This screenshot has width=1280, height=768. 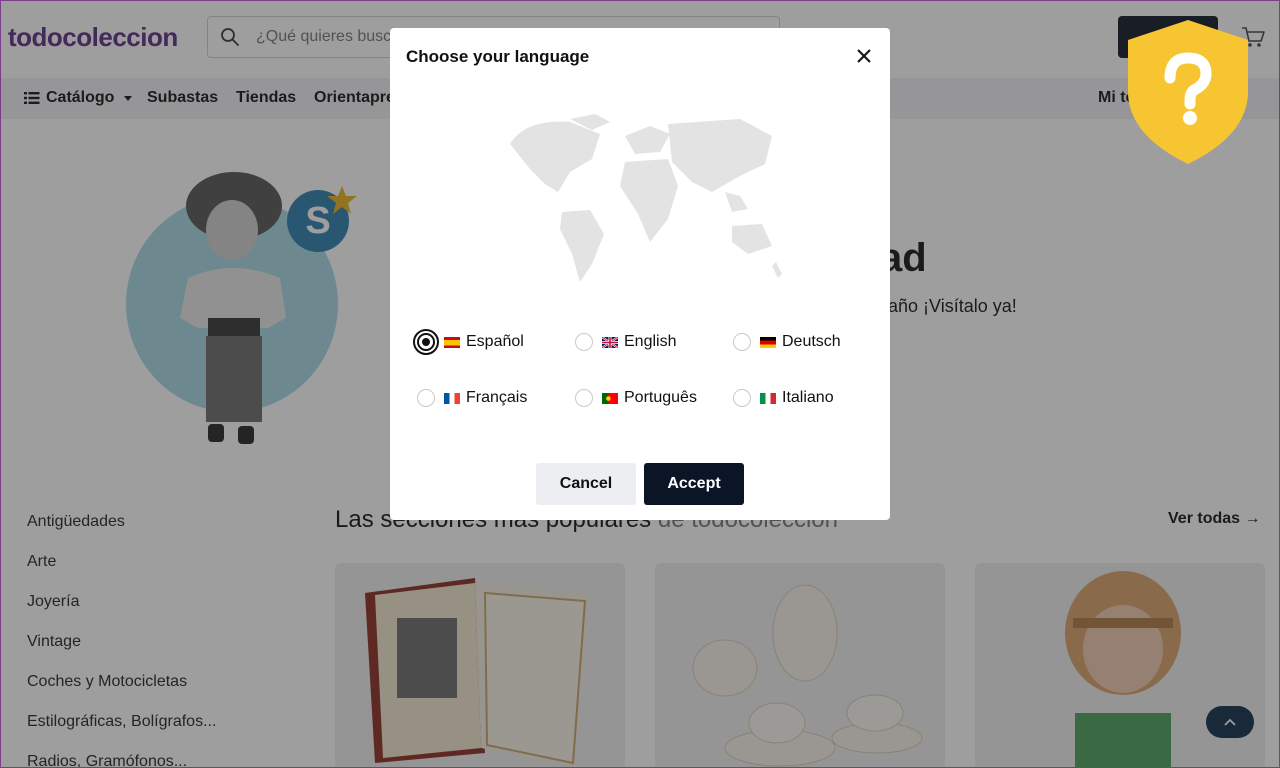 What do you see at coordinates (768, 342) in the screenshot?
I see `flag-de-icon` at bounding box center [768, 342].